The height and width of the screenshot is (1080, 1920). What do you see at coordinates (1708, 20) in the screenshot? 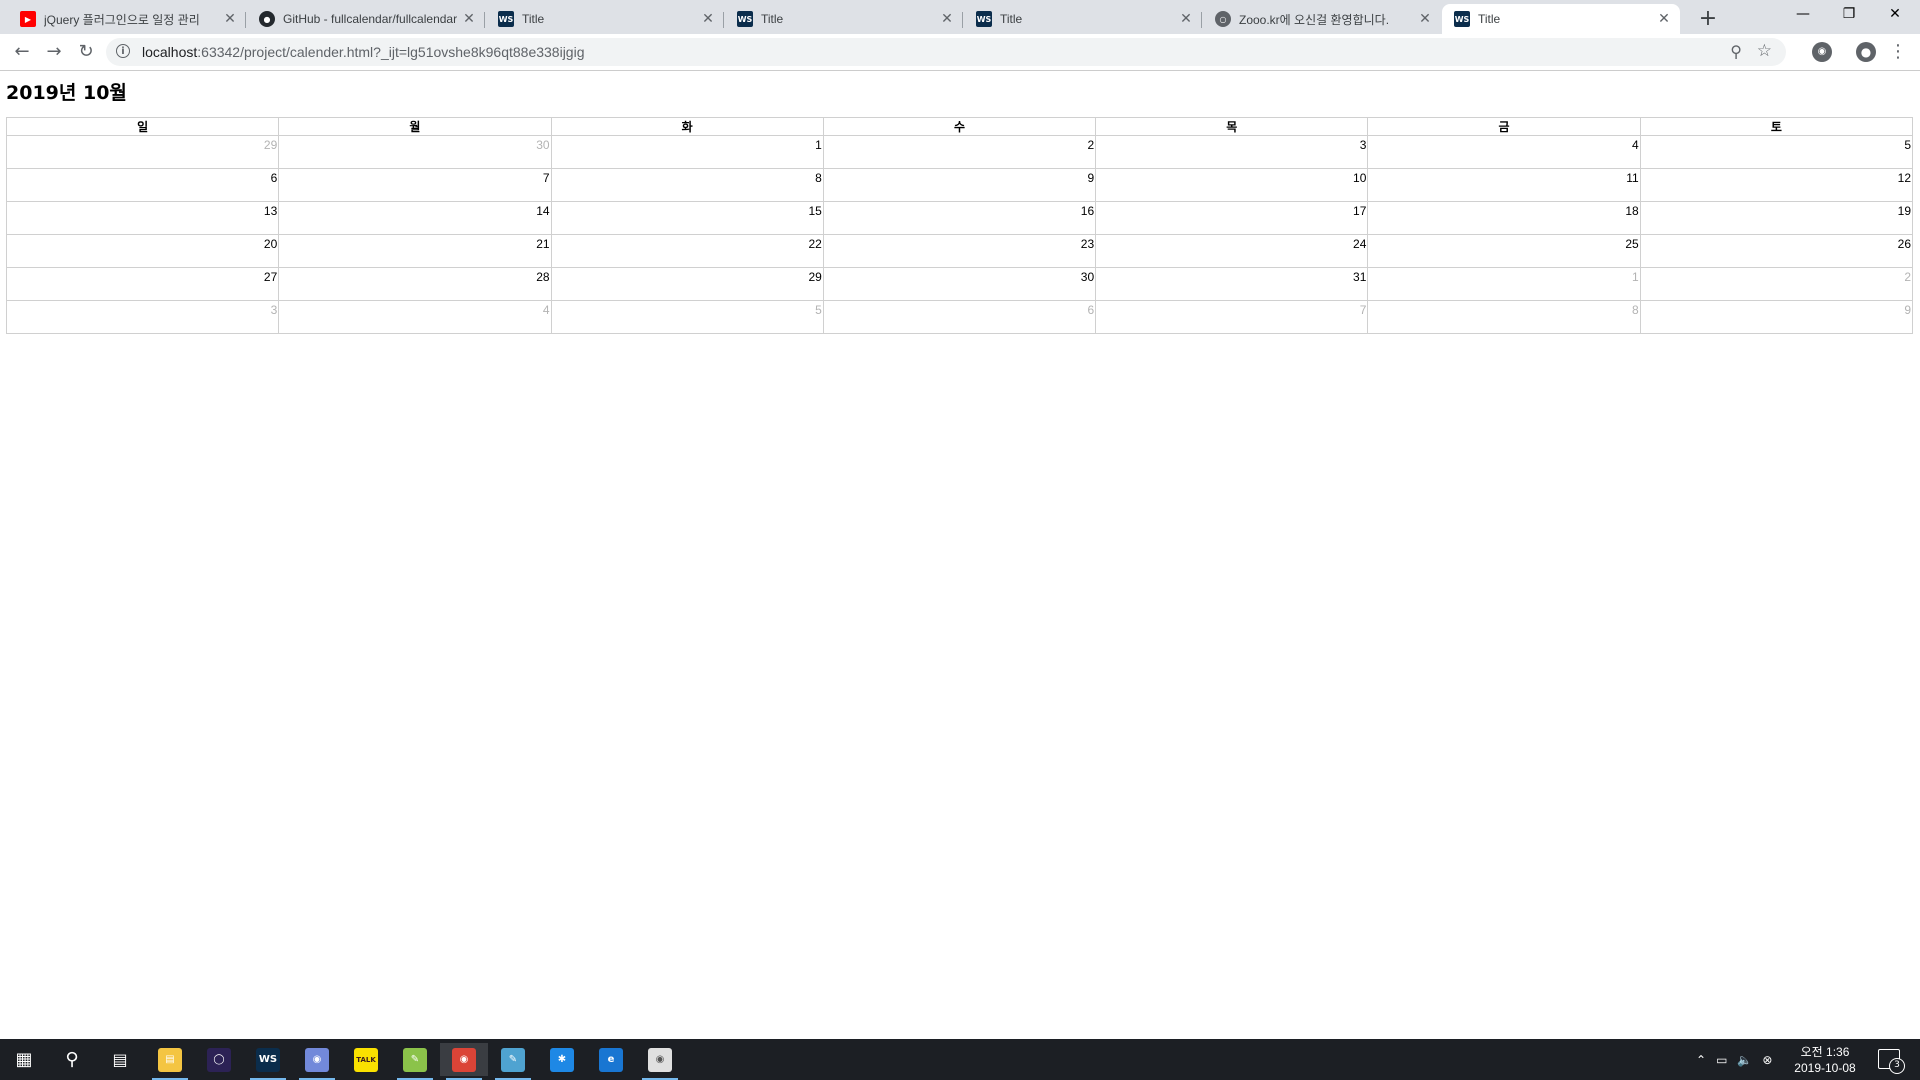
I see `new-tab-button: +` at bounding box center [1708, 20].